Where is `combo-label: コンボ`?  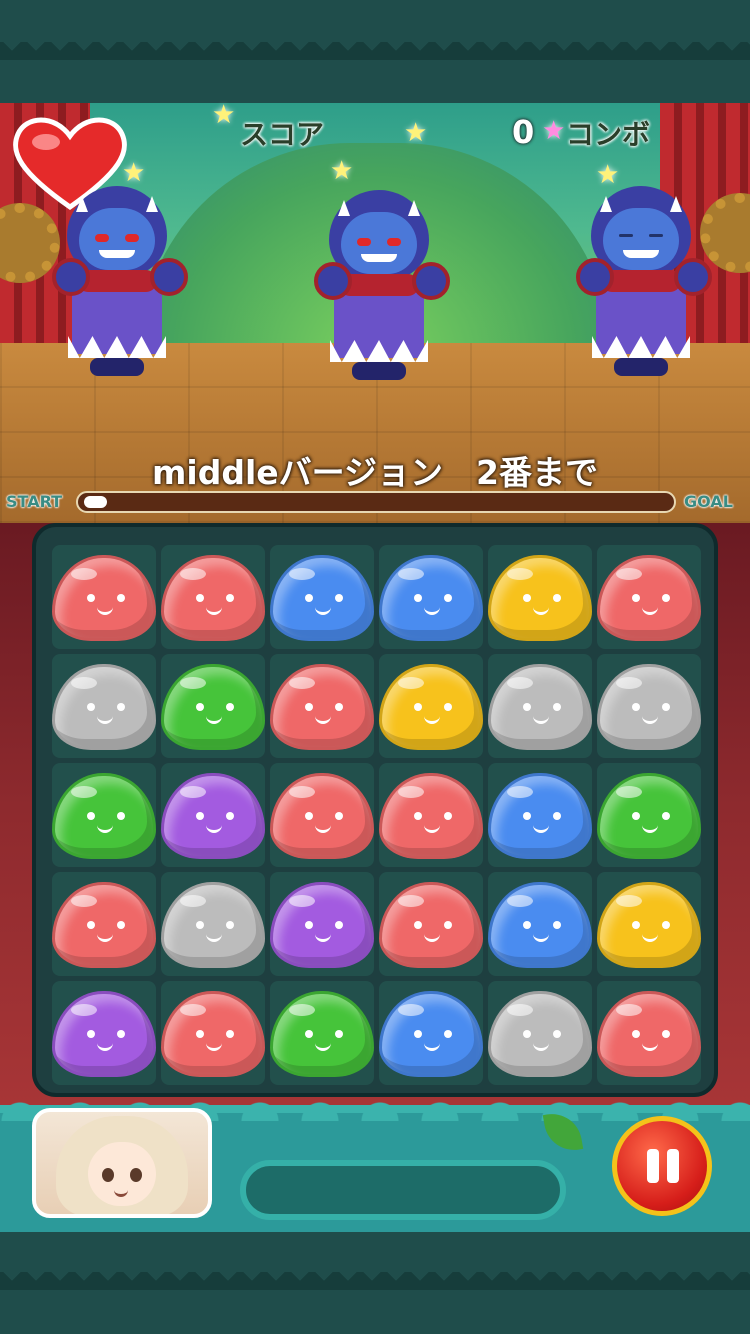
combo-label: コンボ is located at coordinates (608, 134).